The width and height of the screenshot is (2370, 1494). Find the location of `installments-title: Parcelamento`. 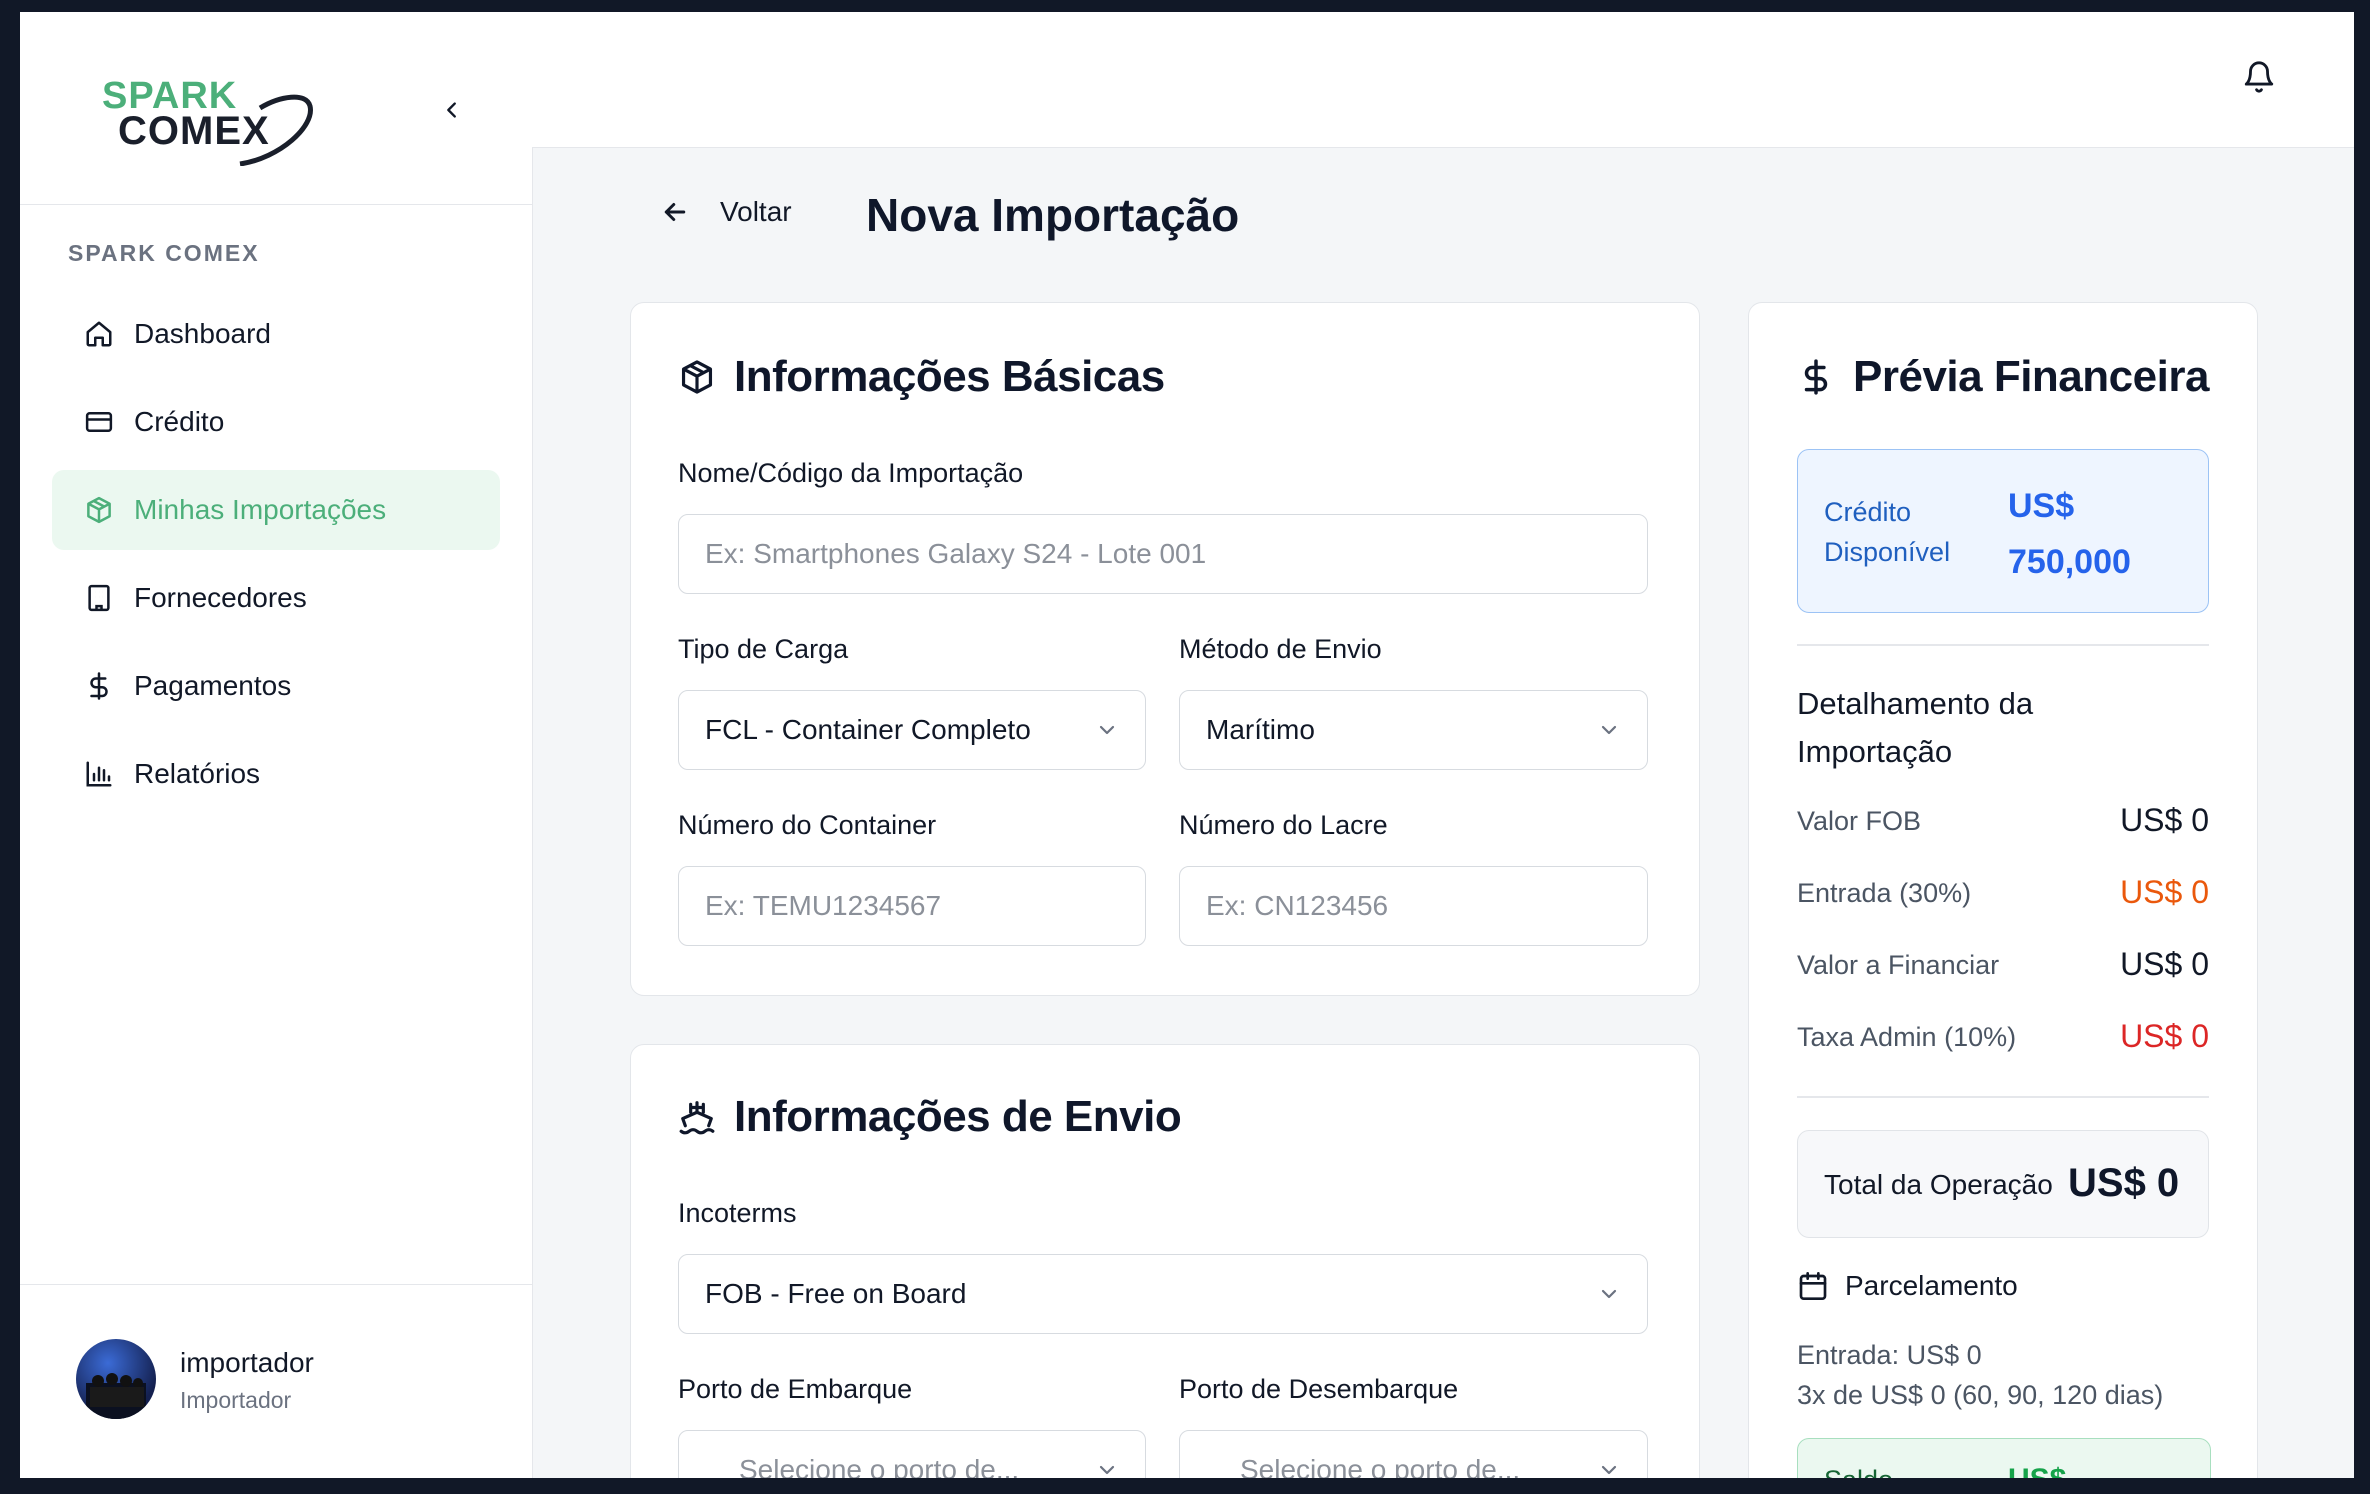

installments-title: Parcelamento is located at coordinates (1907, 1286).